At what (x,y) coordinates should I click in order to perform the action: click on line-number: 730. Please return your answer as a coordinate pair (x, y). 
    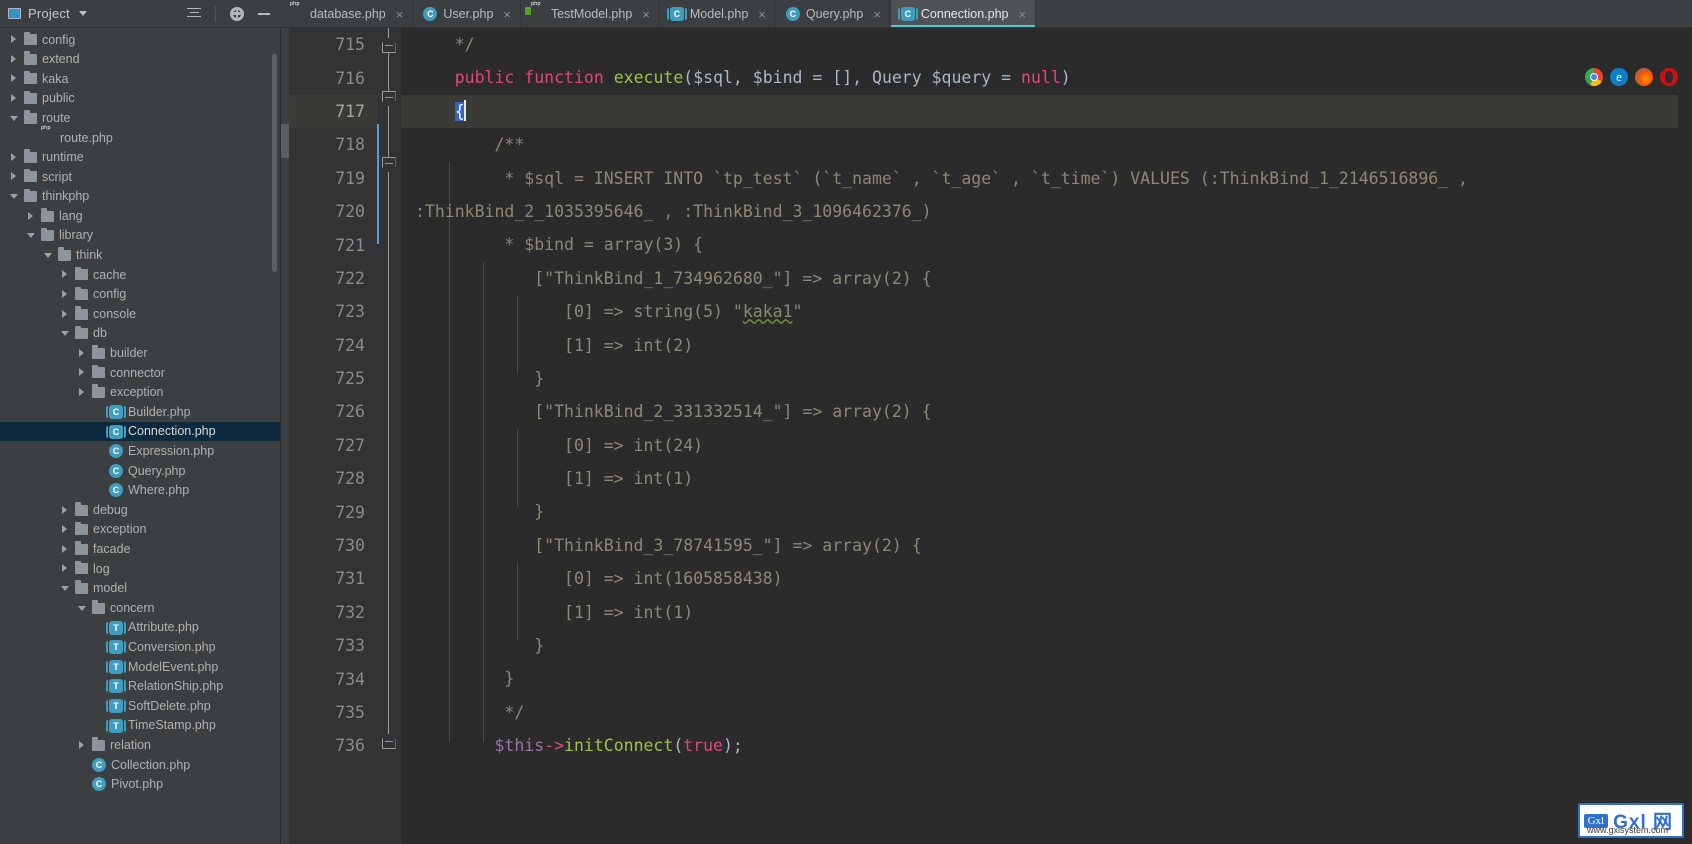
    Looking at the image, I should click on (333, 545).